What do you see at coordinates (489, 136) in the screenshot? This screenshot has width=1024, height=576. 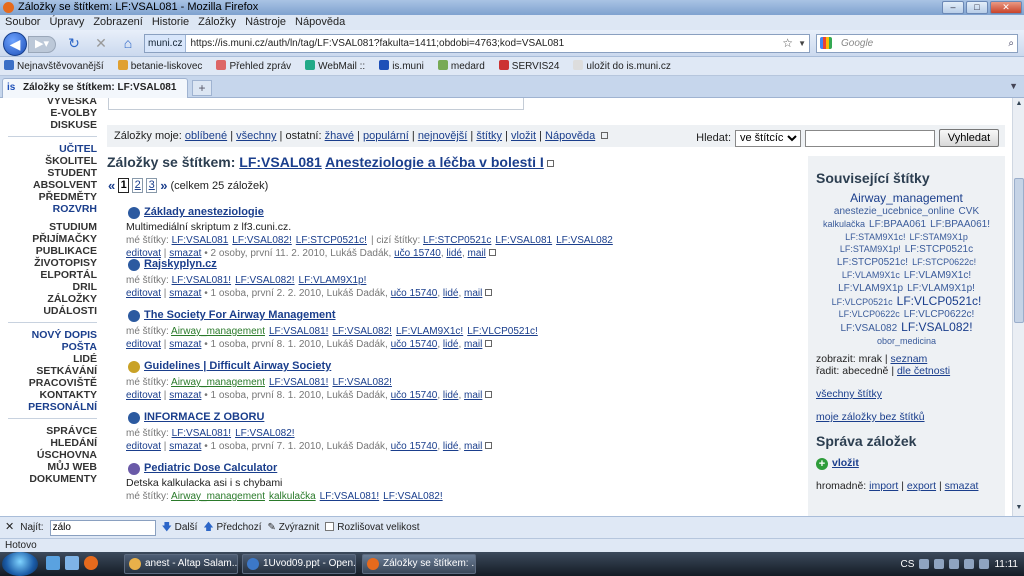 I see `other-link: štítky` at bounding box center [489, 136].